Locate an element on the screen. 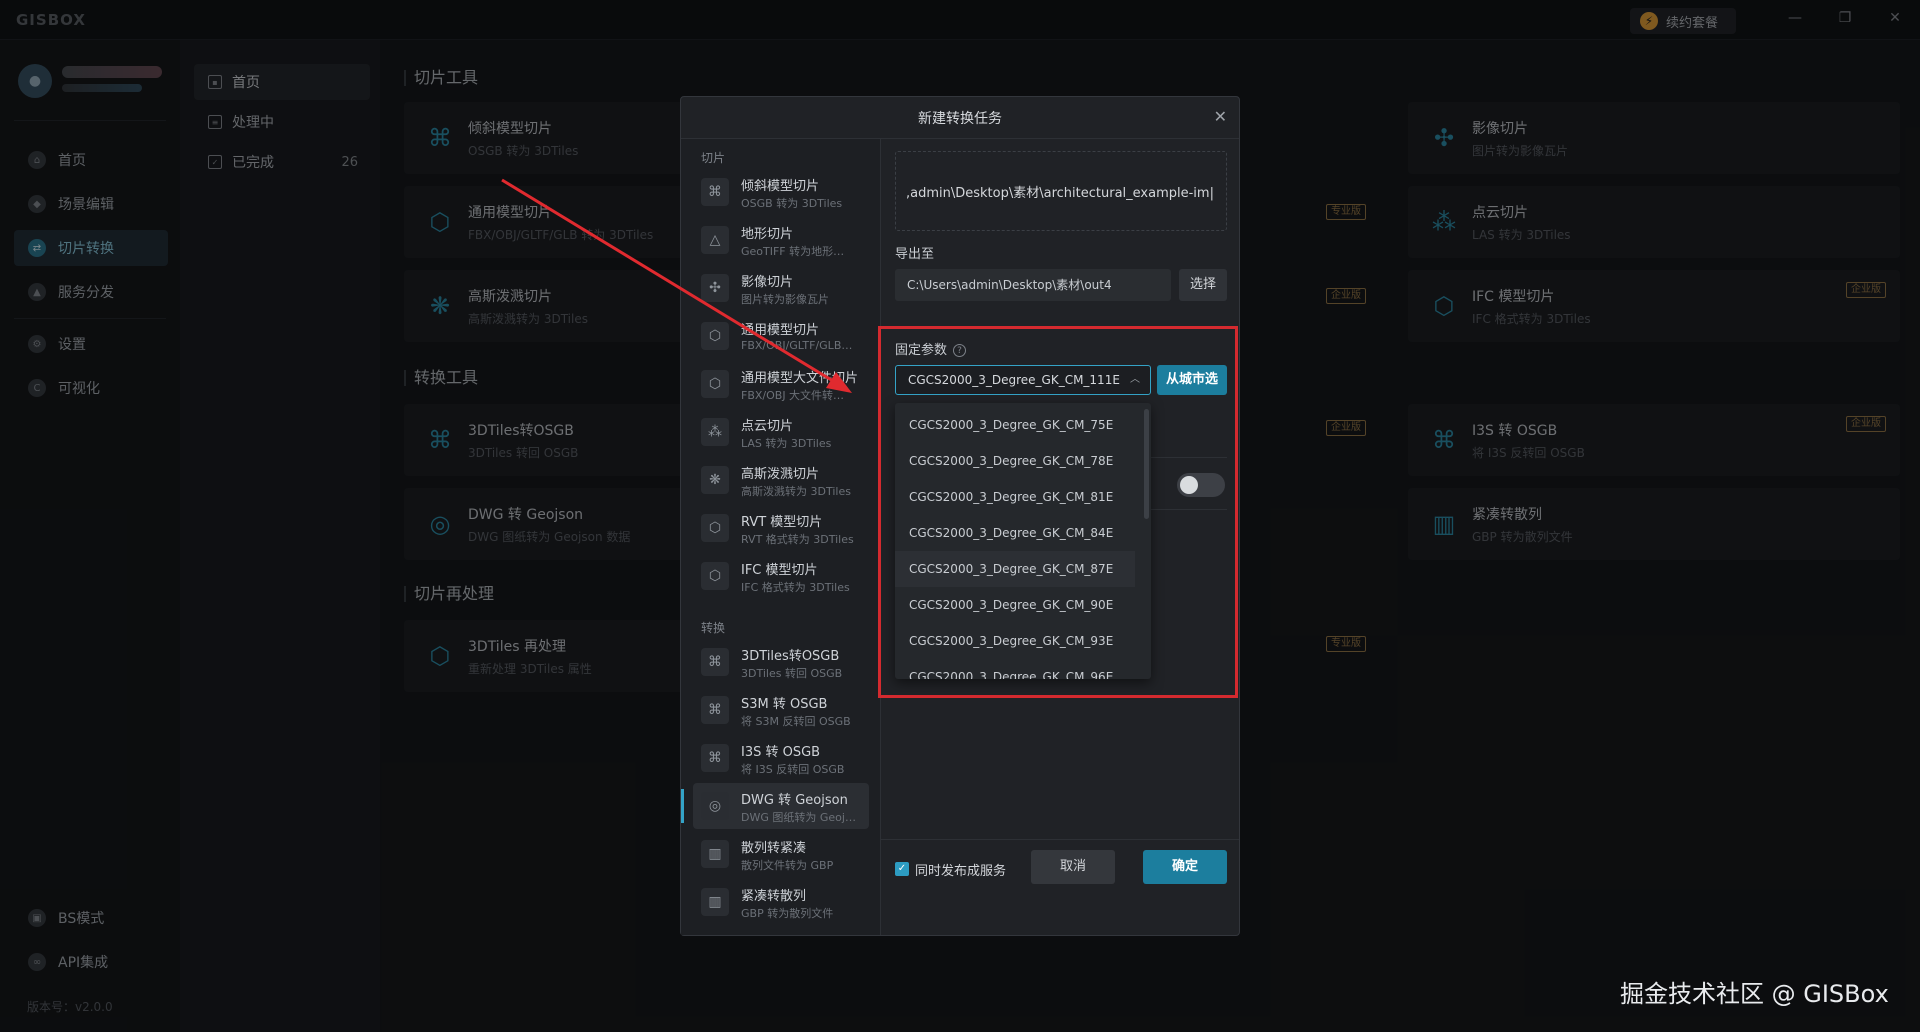 Image resolution: width=1920 pixels, height=1032 pixels. item-subtitle: OSGB 转为 3DTiles is located at coordinates (792, 203).